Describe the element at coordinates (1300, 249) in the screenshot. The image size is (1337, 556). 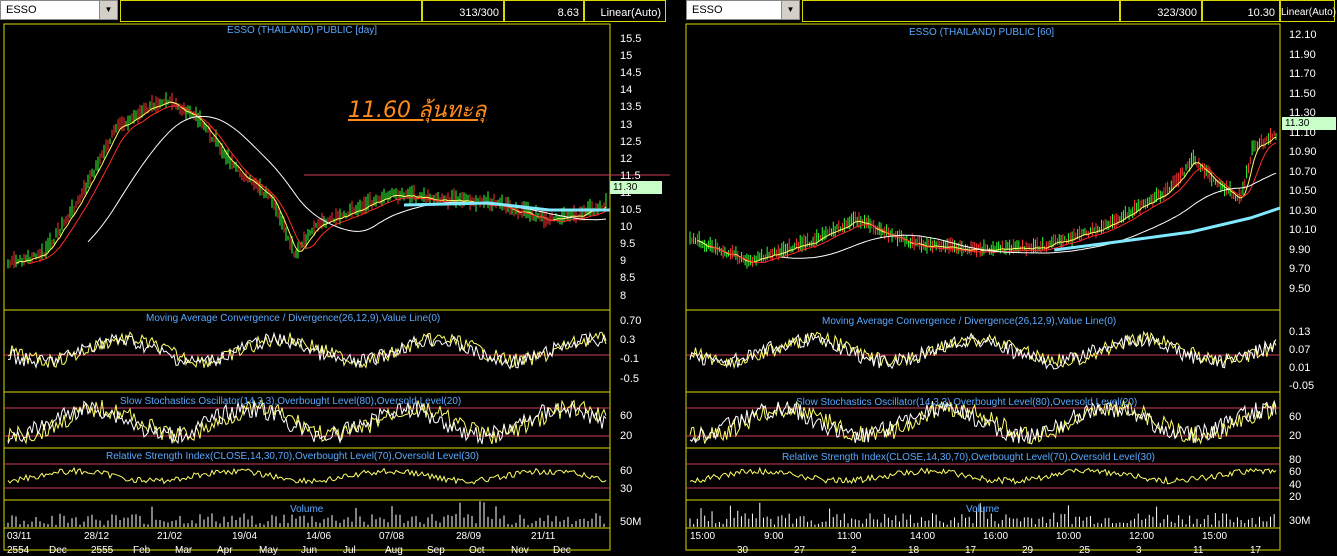
I see `right-price-tick: 9.90` at that location.